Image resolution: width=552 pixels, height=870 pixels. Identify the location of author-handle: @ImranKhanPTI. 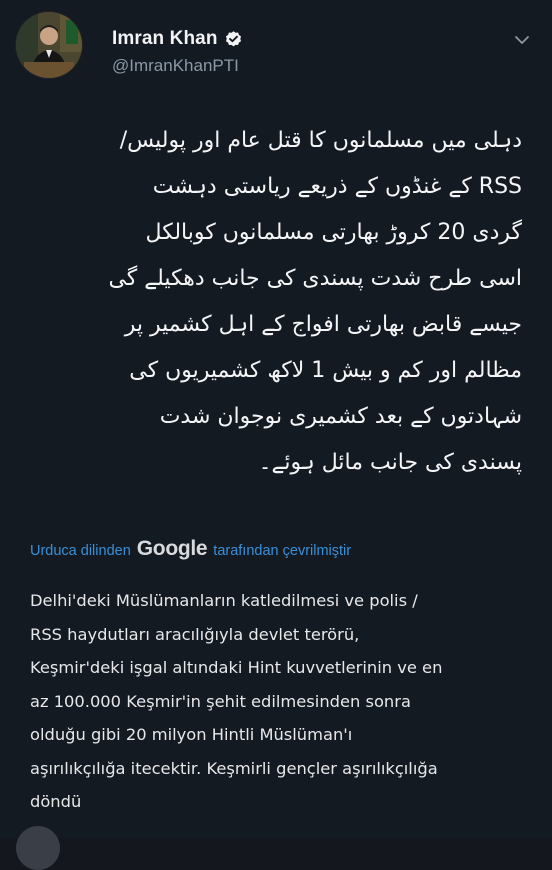
(175, 66).